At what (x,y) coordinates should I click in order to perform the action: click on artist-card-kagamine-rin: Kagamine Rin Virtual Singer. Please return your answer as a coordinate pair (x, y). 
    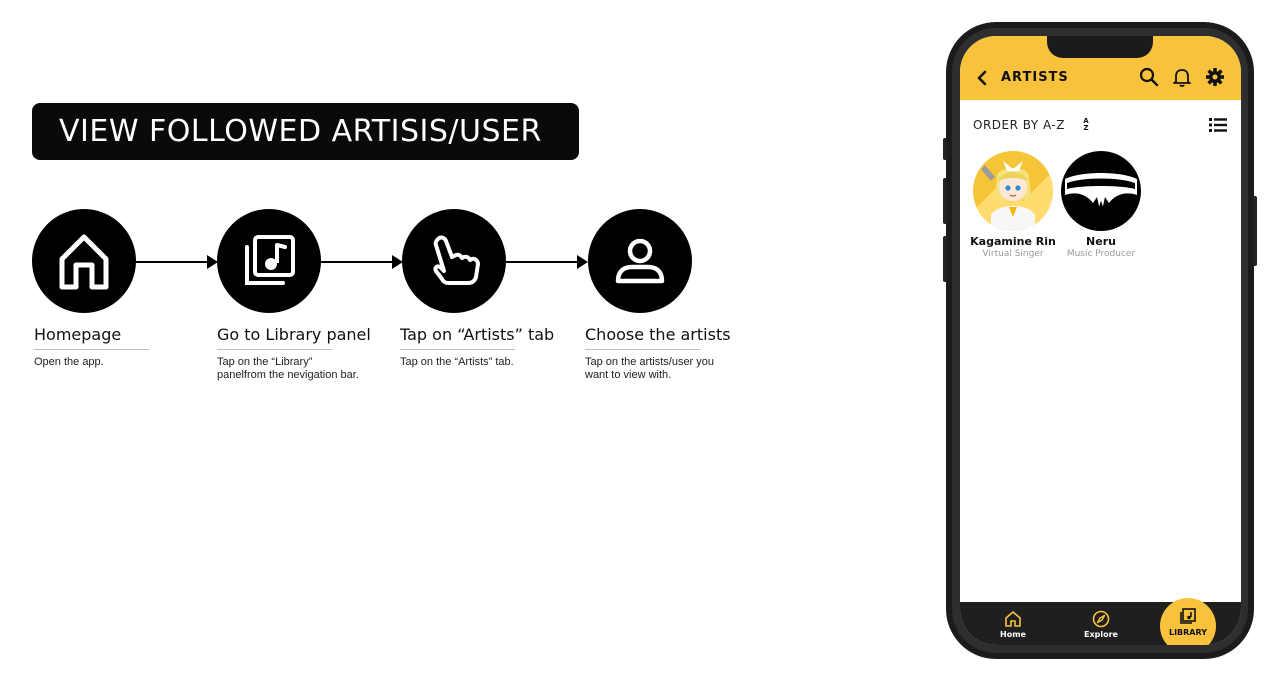
    Looking at the image, I should click on (1013, 205).